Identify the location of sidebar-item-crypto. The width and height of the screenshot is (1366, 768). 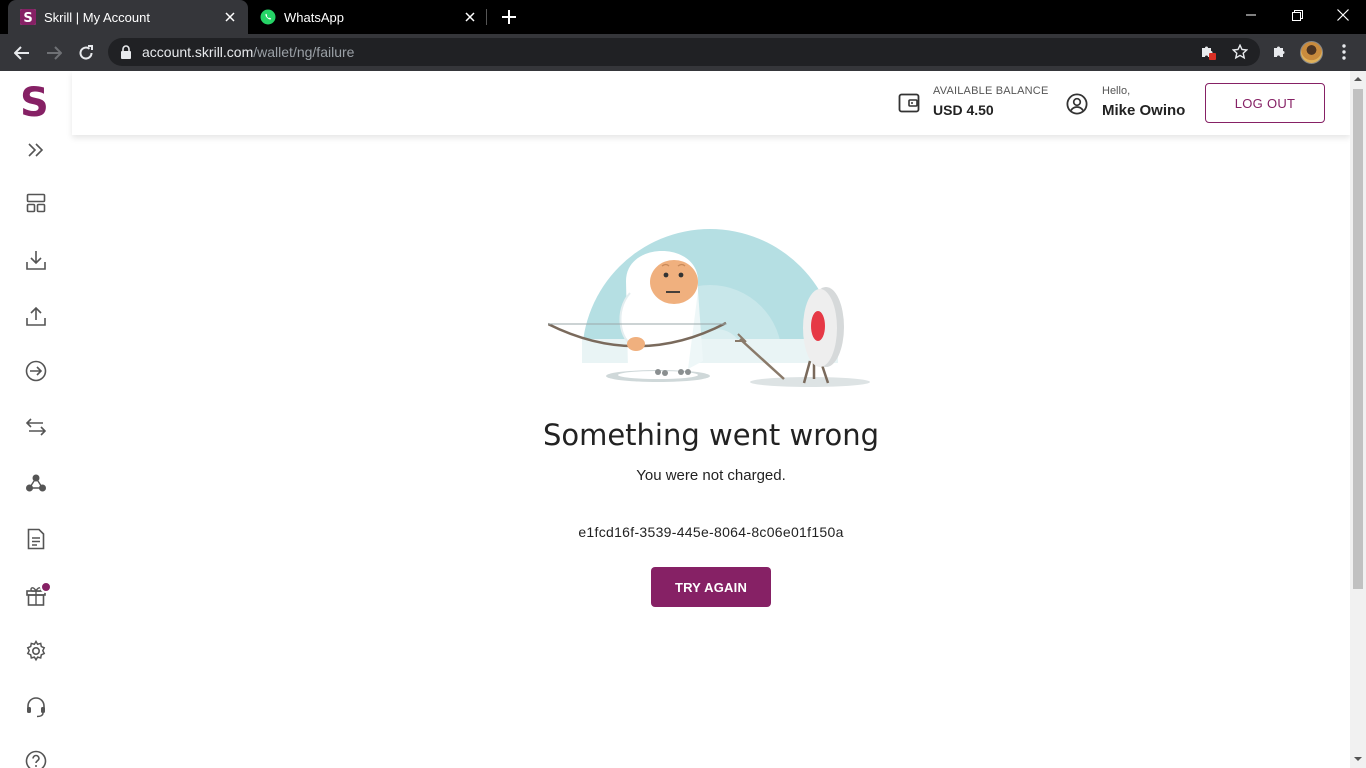
(36, 483).